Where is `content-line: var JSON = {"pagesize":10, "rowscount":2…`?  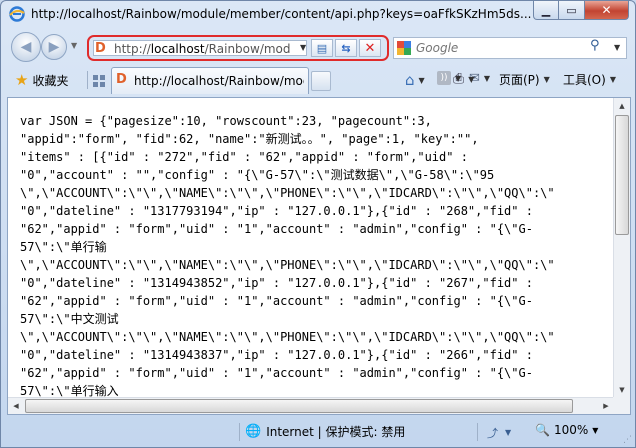
content-line: var JSON = {"pagesize":10, "rowscount":2… is located at coordinates (226, 121).